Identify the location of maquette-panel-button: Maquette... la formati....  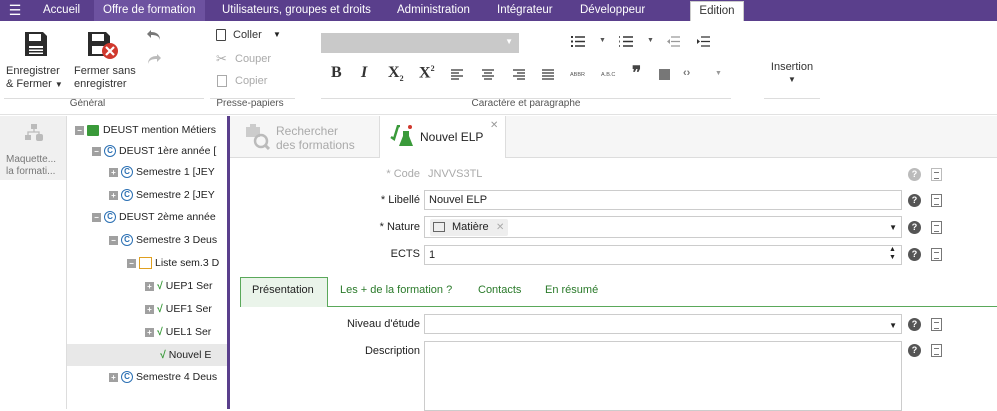
(33, 148).